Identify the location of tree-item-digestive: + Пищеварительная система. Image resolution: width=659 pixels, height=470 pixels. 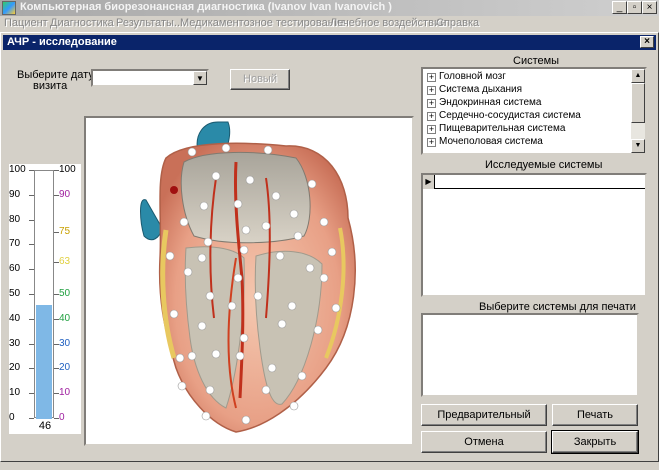
(527, 128).